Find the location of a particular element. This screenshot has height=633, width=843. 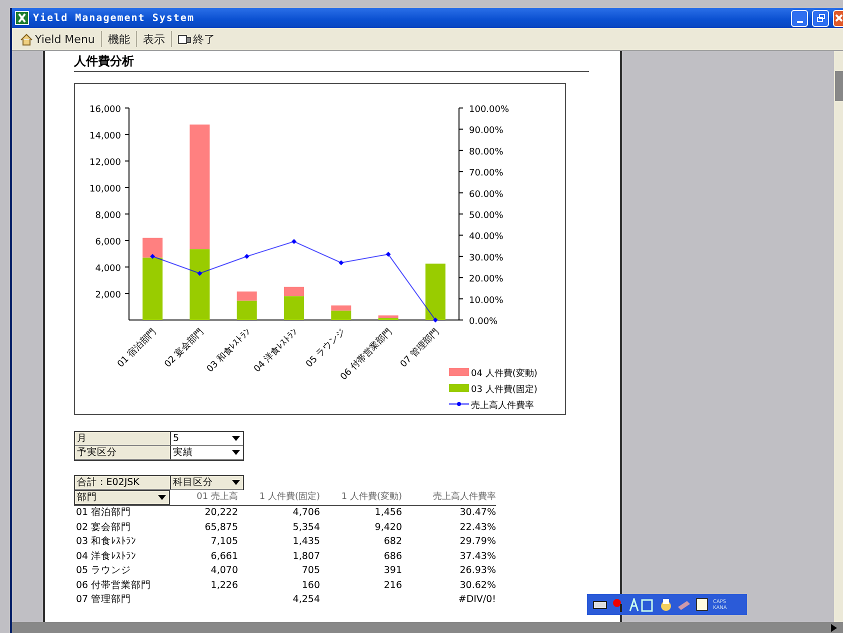

axis-label: 2,000 is located at coordinates (108, 295).